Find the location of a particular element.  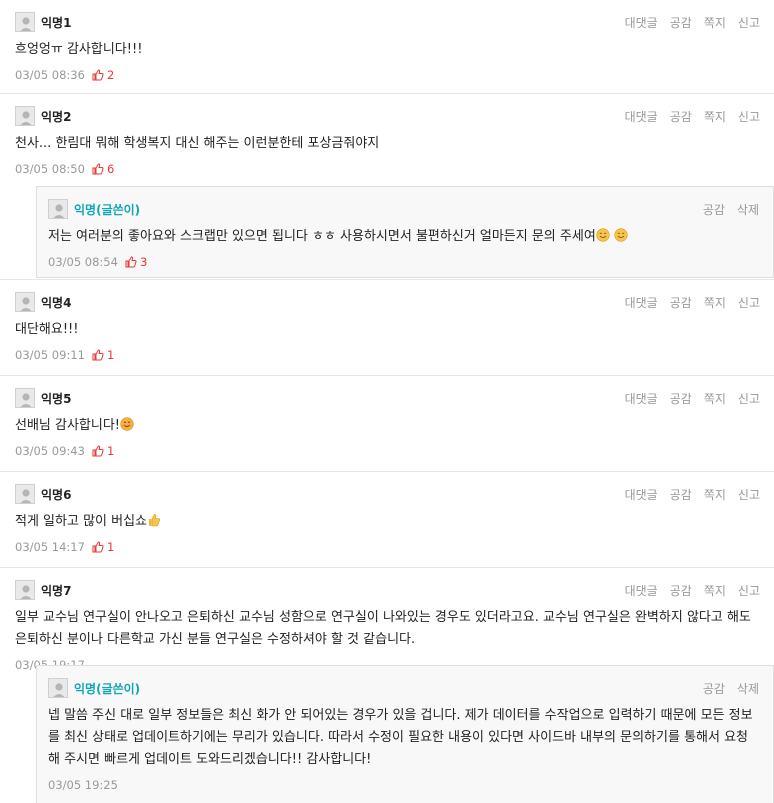

comment-text-body: 선배님 감사합니다! is located at coordinates (68, 425).